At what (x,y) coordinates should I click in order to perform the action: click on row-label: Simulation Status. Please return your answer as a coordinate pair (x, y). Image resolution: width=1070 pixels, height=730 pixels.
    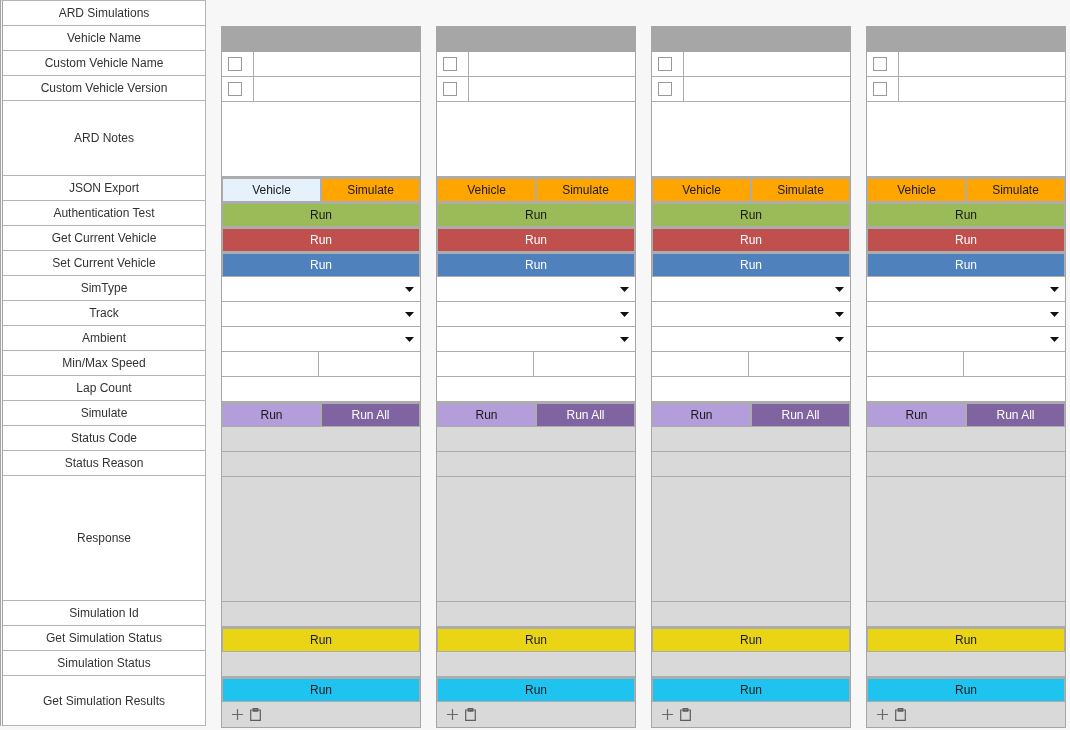
    Looking at the image, I should click on (104, 663).